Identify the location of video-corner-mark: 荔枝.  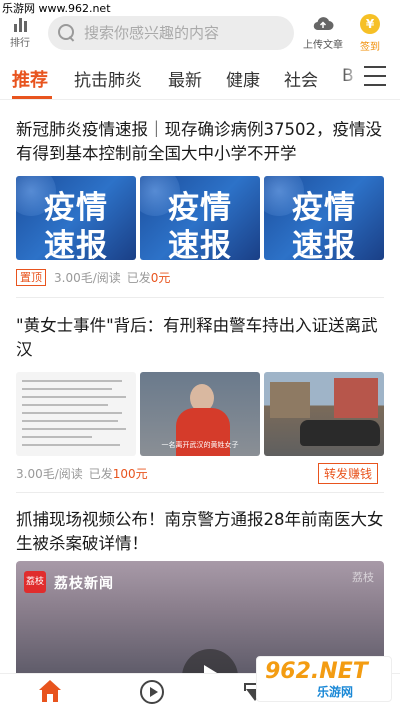
(363, 577).